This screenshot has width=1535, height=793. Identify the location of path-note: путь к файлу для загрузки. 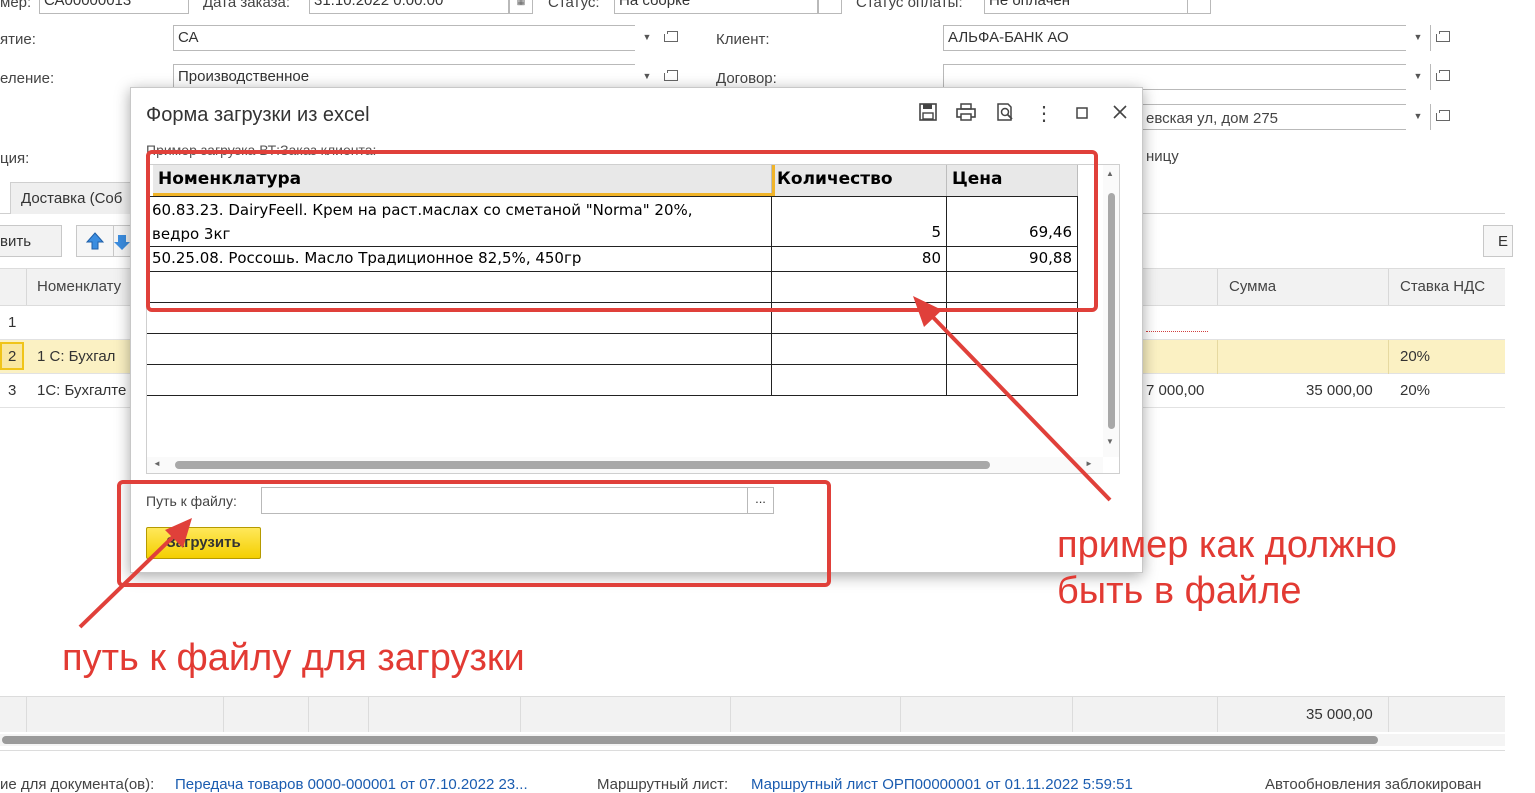
(293, 658).